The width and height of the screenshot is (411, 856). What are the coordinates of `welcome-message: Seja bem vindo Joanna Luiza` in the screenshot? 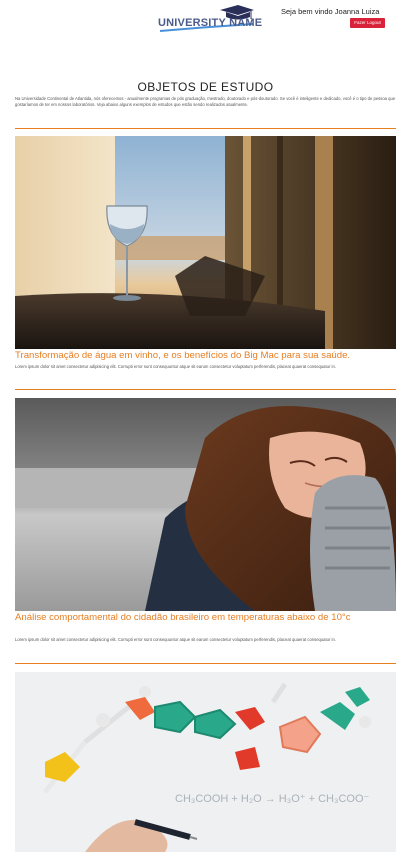 It's located at (330, 11).